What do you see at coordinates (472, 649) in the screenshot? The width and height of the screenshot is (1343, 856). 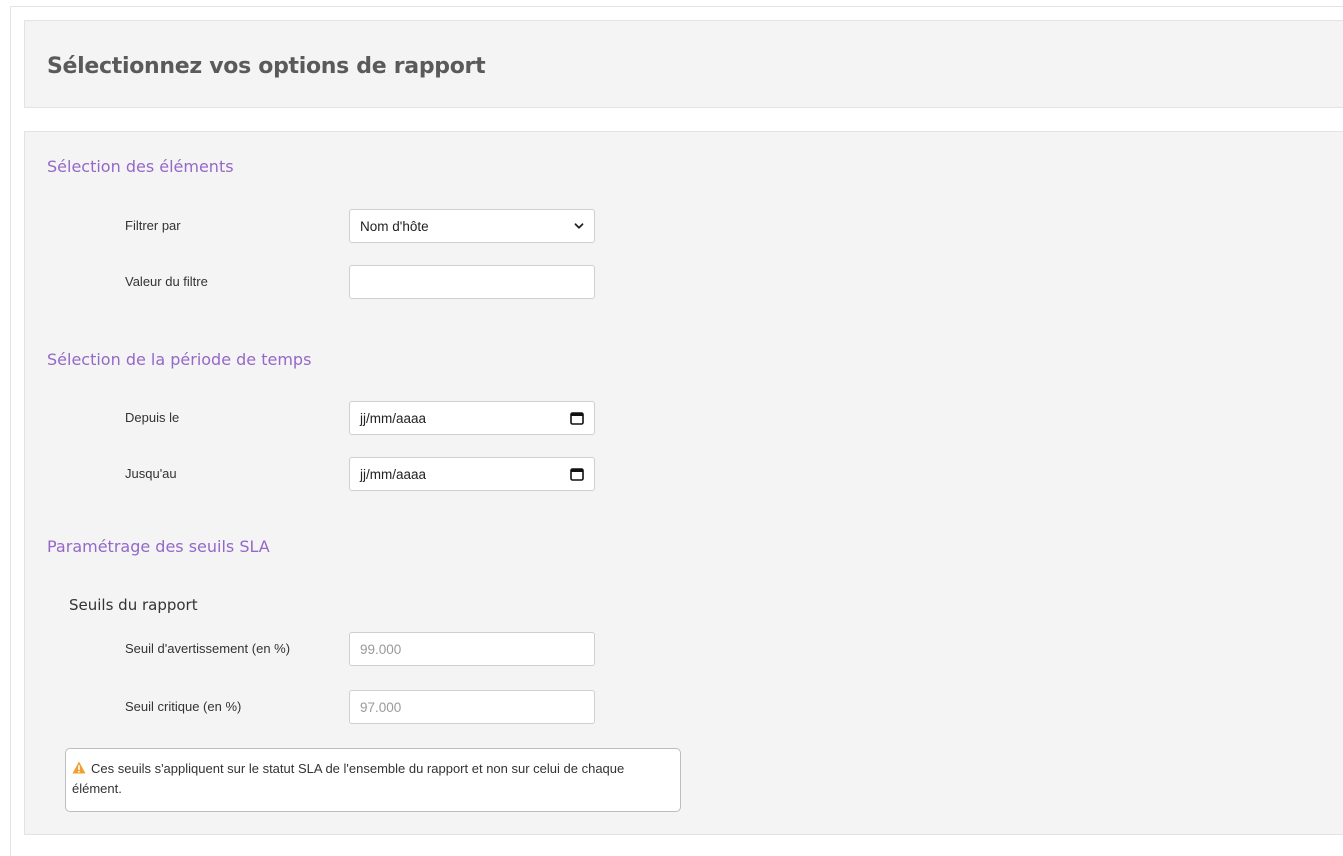 I see `warning-threshold-input: 99.000` at bounding box center [472, 649].